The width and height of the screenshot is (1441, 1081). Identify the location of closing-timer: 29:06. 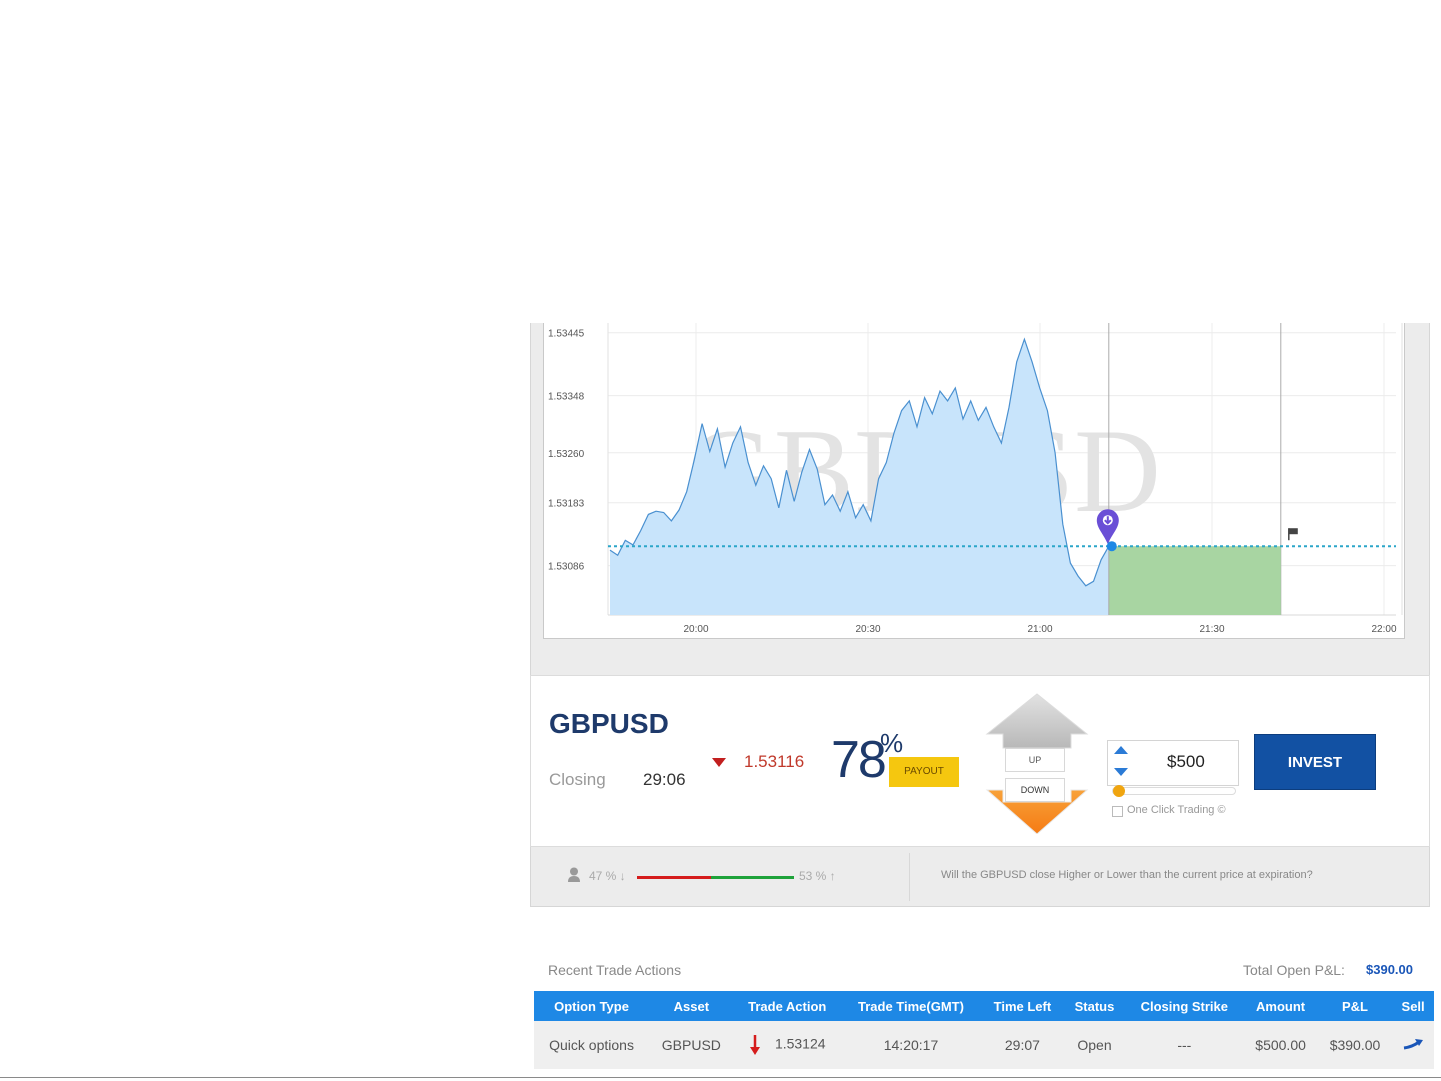
(664, 779).